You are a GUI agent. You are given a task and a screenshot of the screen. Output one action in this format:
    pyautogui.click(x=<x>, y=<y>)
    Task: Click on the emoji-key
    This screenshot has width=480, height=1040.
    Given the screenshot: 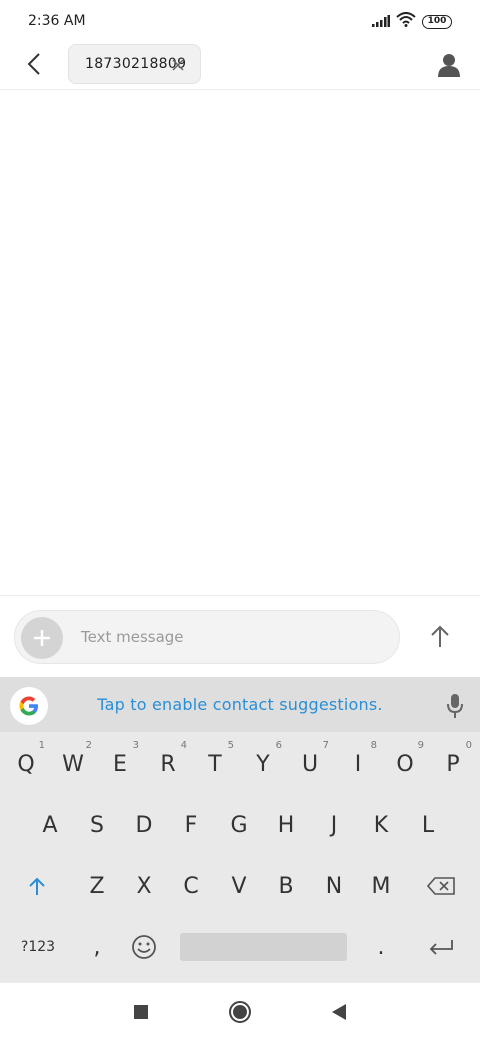 What is the action you would take?
    pyautogui.click(x=144, y=947)
    